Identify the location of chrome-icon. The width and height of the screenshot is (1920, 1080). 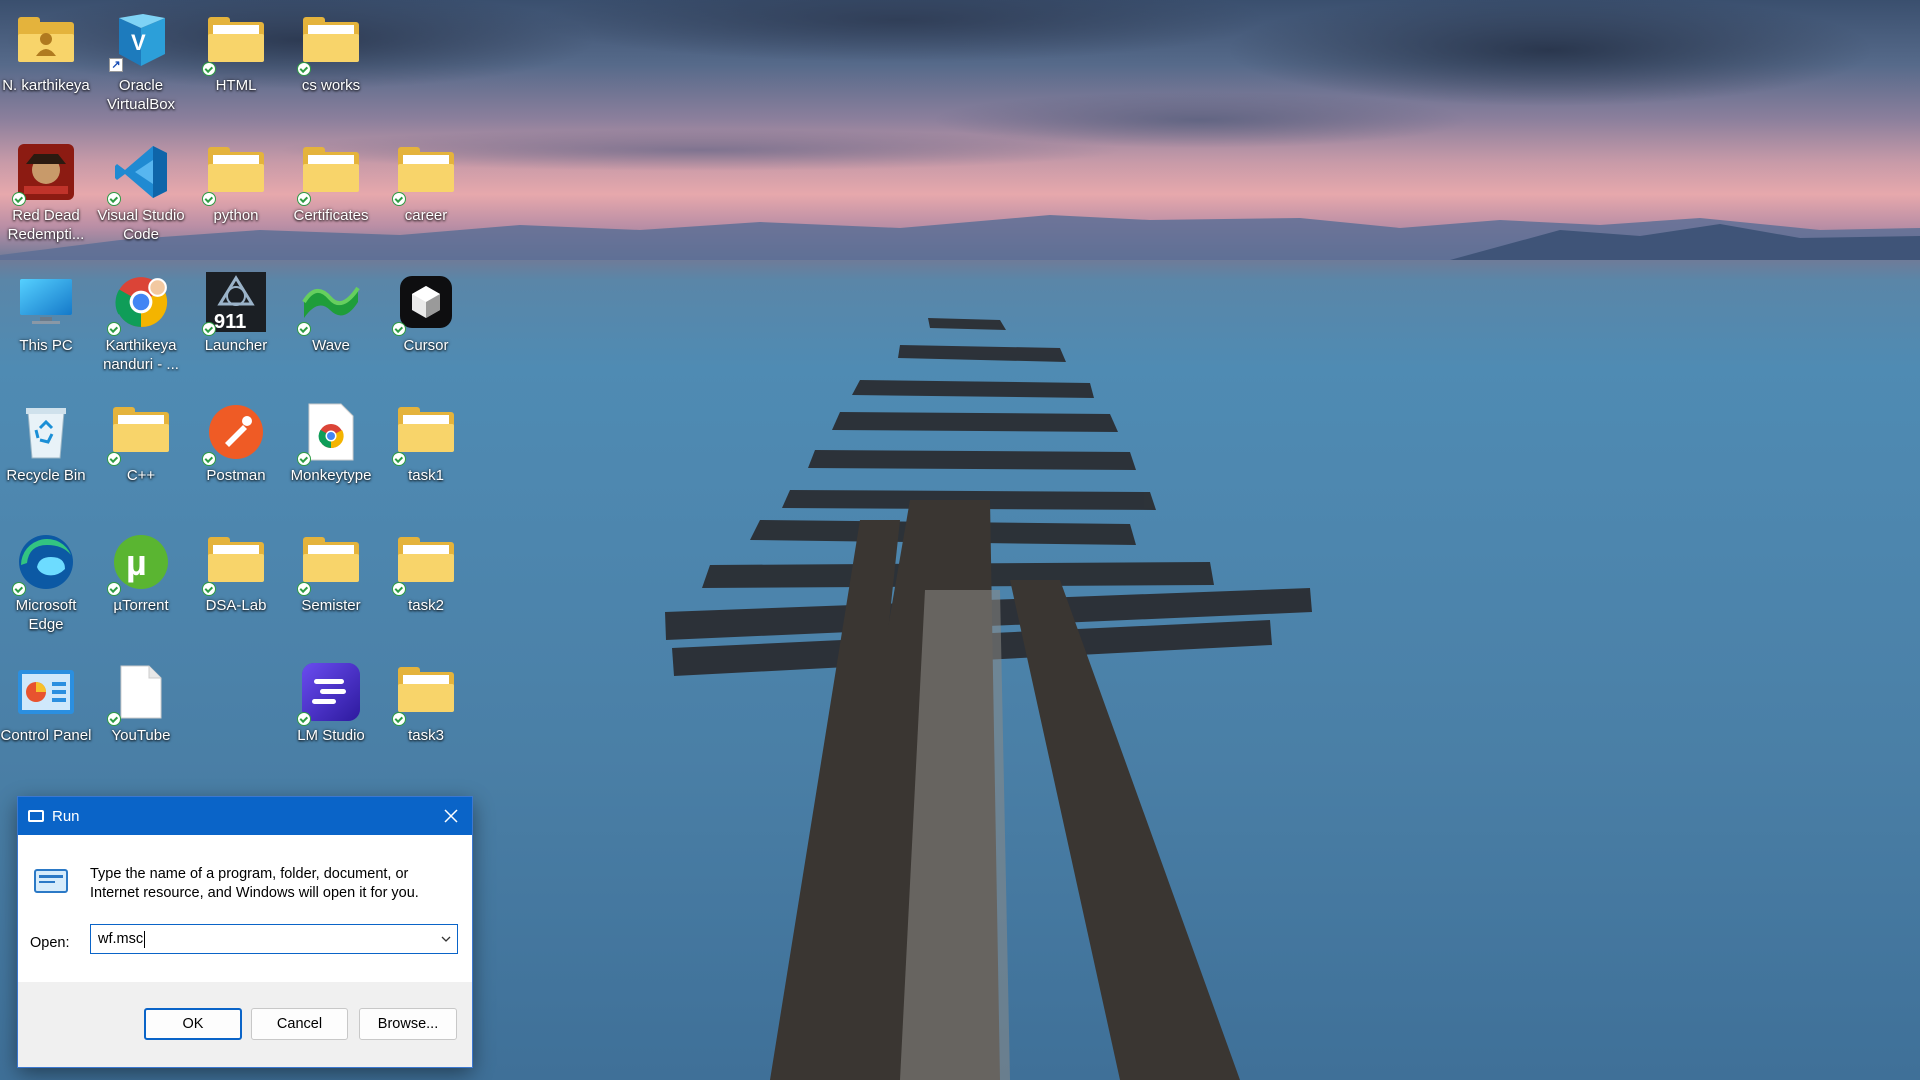
(140, 303).